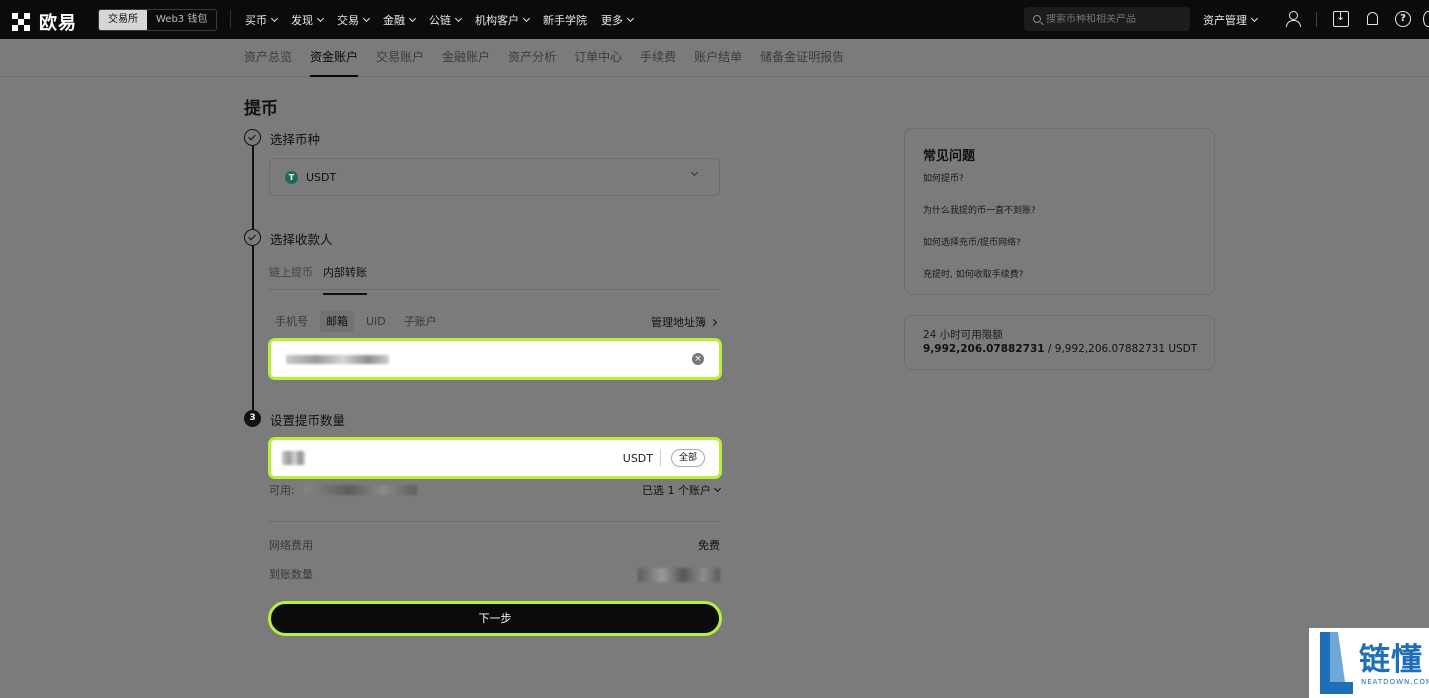  I want to click on nav-item-label: 发现, so click(302, 20).